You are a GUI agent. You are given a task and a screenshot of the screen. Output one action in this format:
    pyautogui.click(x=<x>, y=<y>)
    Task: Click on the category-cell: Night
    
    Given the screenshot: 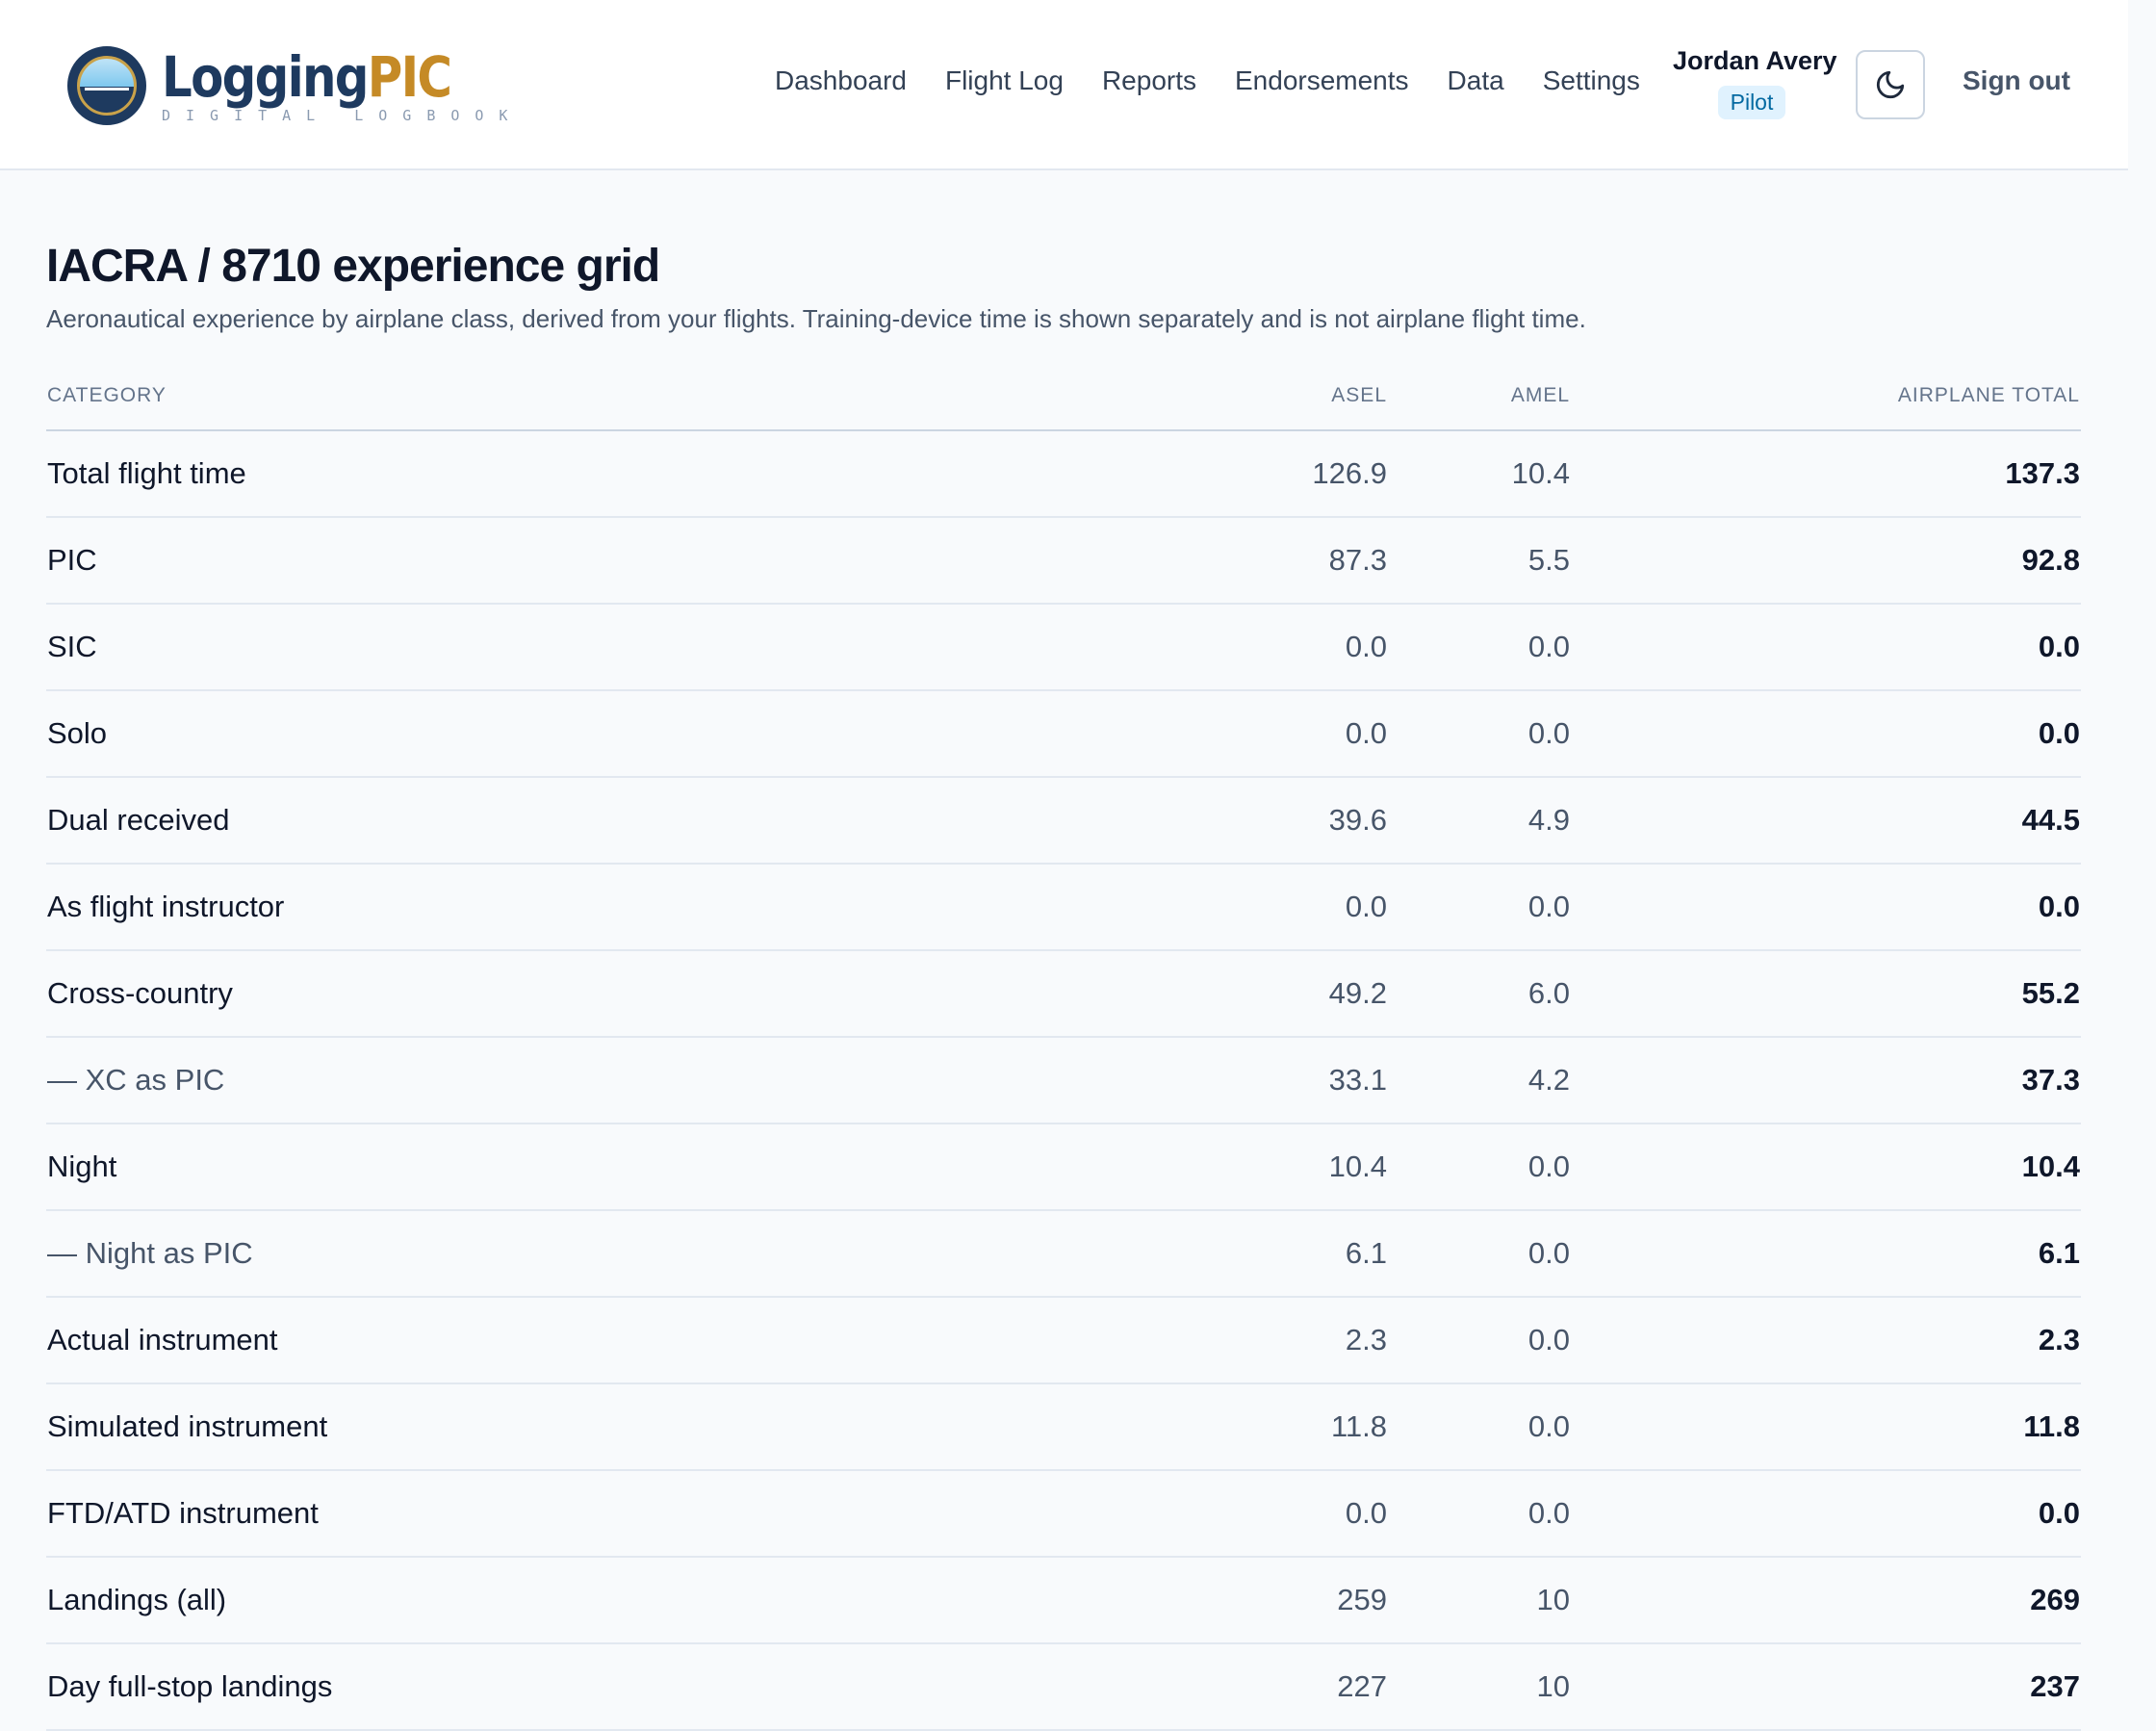 What is the action you would take?
    pyautogui.click(x=623, y=1167)
    